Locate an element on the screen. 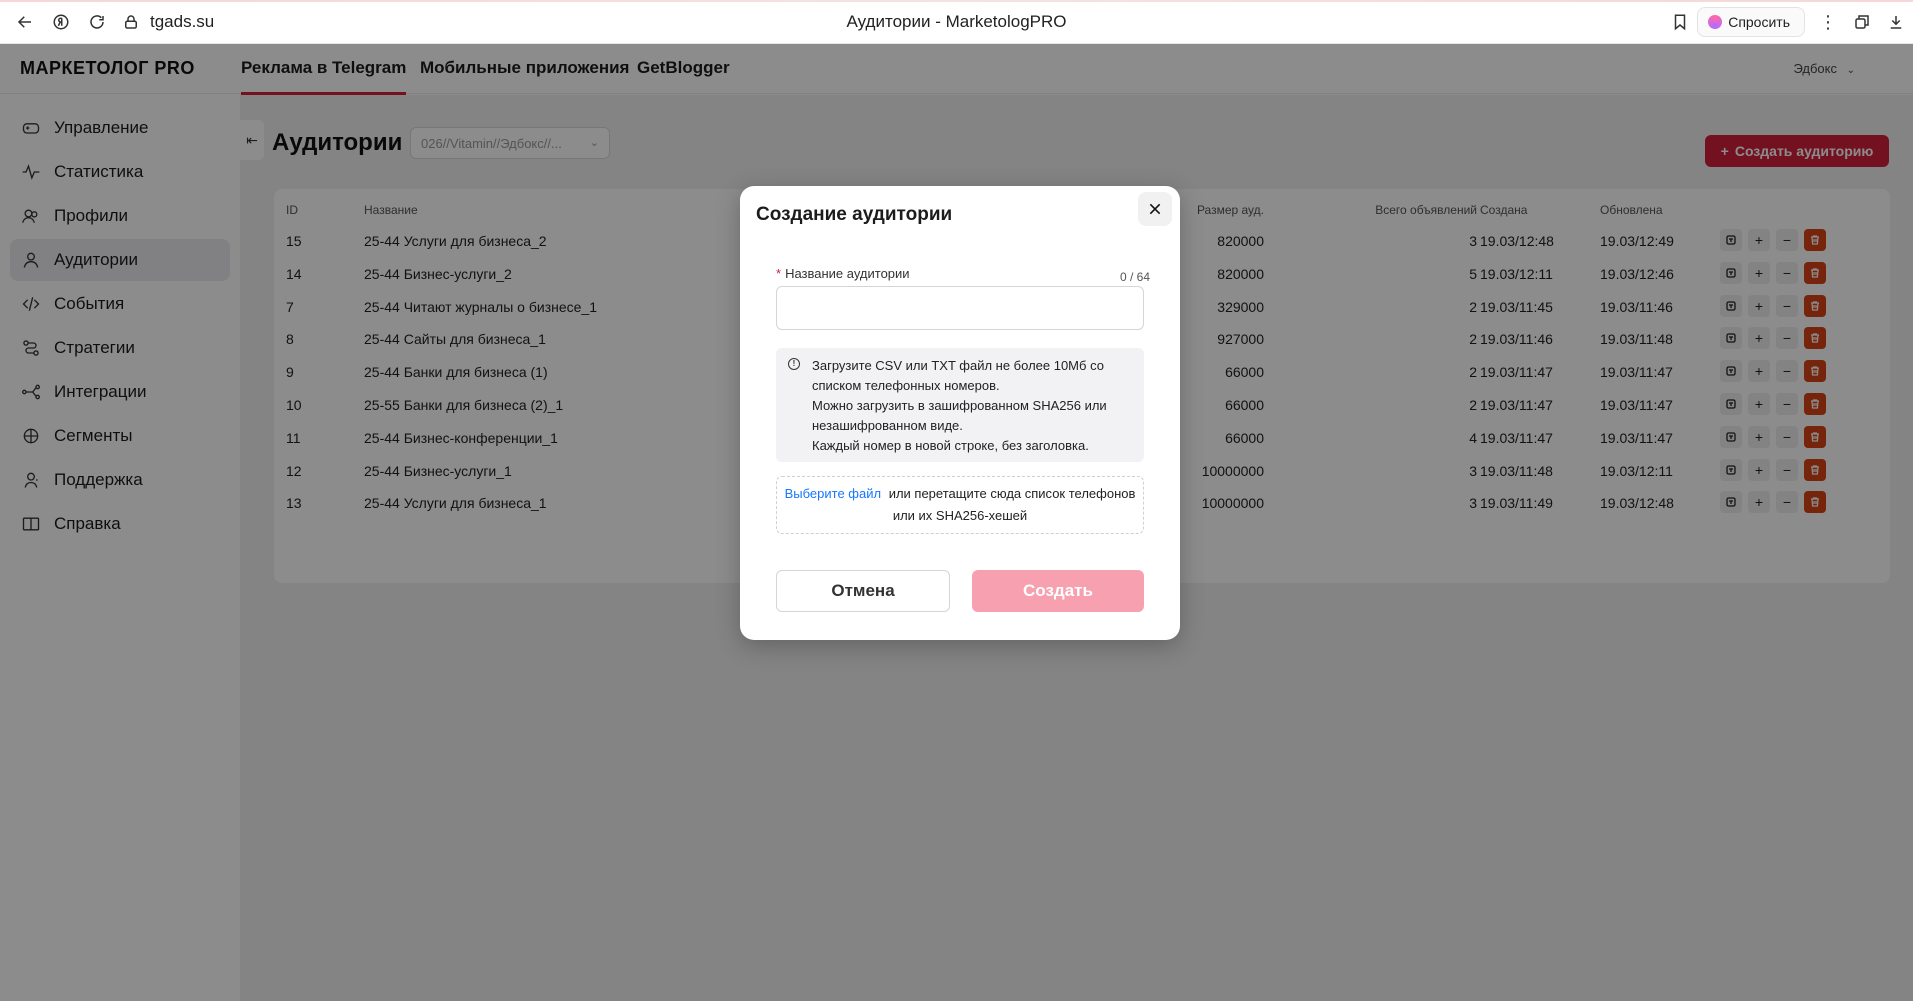  create-button: Создать is located at coordinates (1058, 591).